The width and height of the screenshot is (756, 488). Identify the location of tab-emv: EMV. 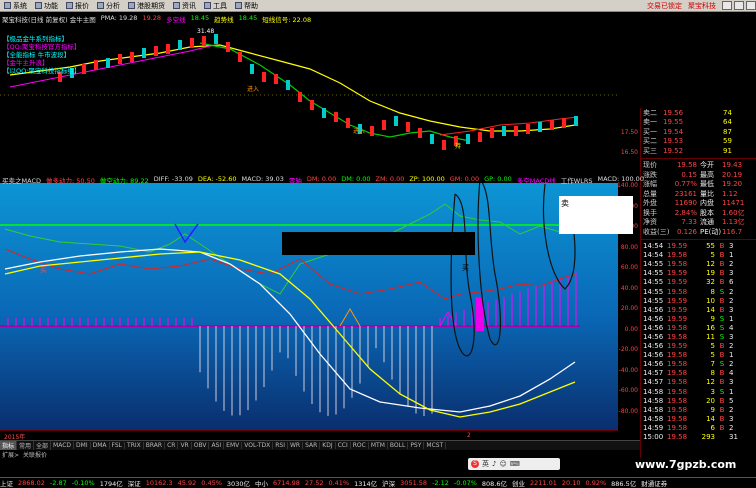
(233, 445).